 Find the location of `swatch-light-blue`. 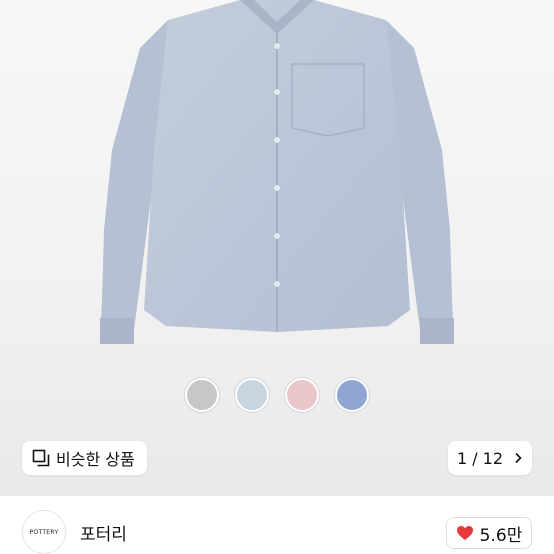

swatch-light-blue is located at coordinates (252, 395).